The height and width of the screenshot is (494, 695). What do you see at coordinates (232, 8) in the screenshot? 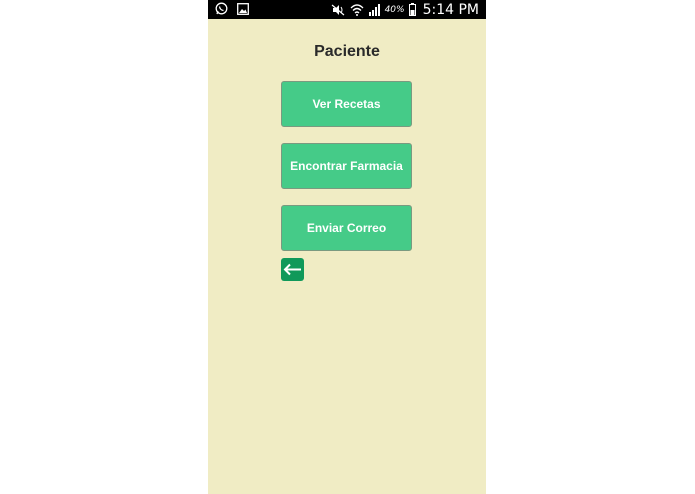
I see `notification-icons` at bounding box center [232, 8].